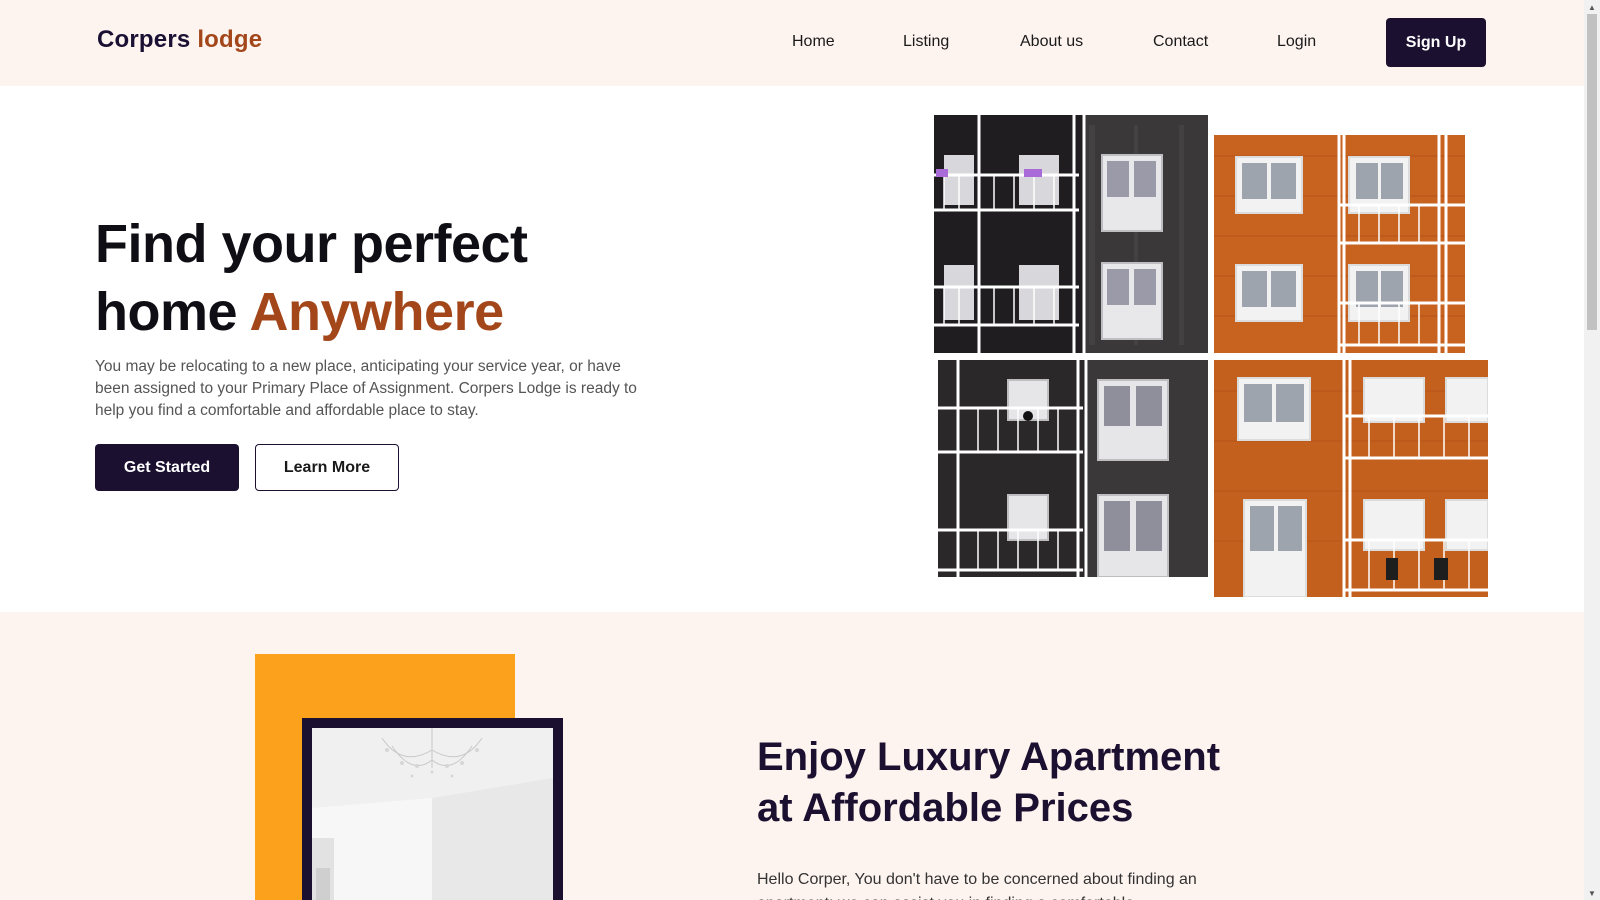  I want to click on hero-photo-dark-building-bottom, so click(1073, 468).